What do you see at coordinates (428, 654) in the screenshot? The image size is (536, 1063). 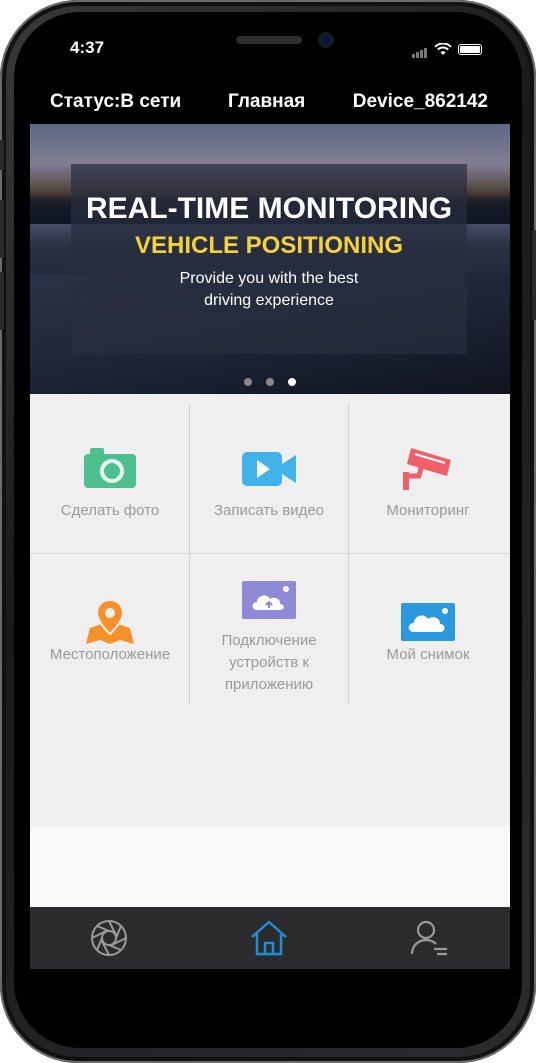 I see `my-snapshot-label: Мой снимок` at bounding box center [428, 654].